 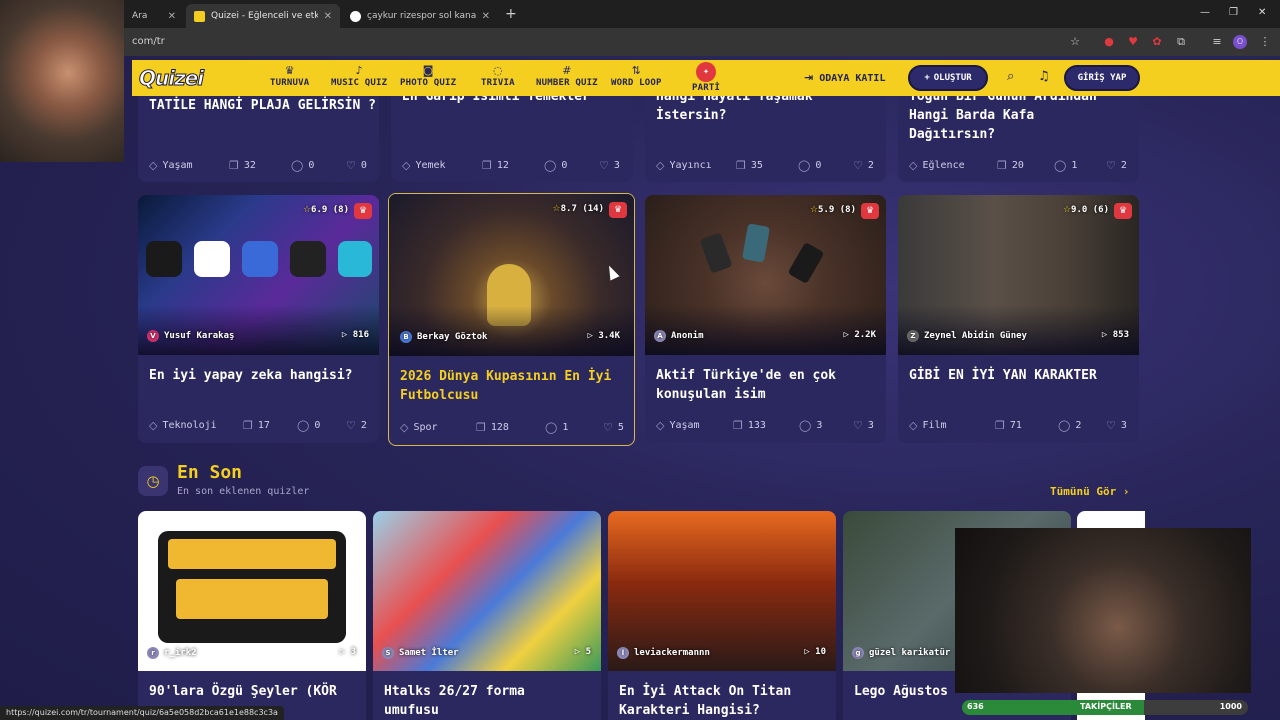 What do you see at coordinates (263, 425) in the screenshot?
I see `question-count: 17` at bounding box center [263, 425].